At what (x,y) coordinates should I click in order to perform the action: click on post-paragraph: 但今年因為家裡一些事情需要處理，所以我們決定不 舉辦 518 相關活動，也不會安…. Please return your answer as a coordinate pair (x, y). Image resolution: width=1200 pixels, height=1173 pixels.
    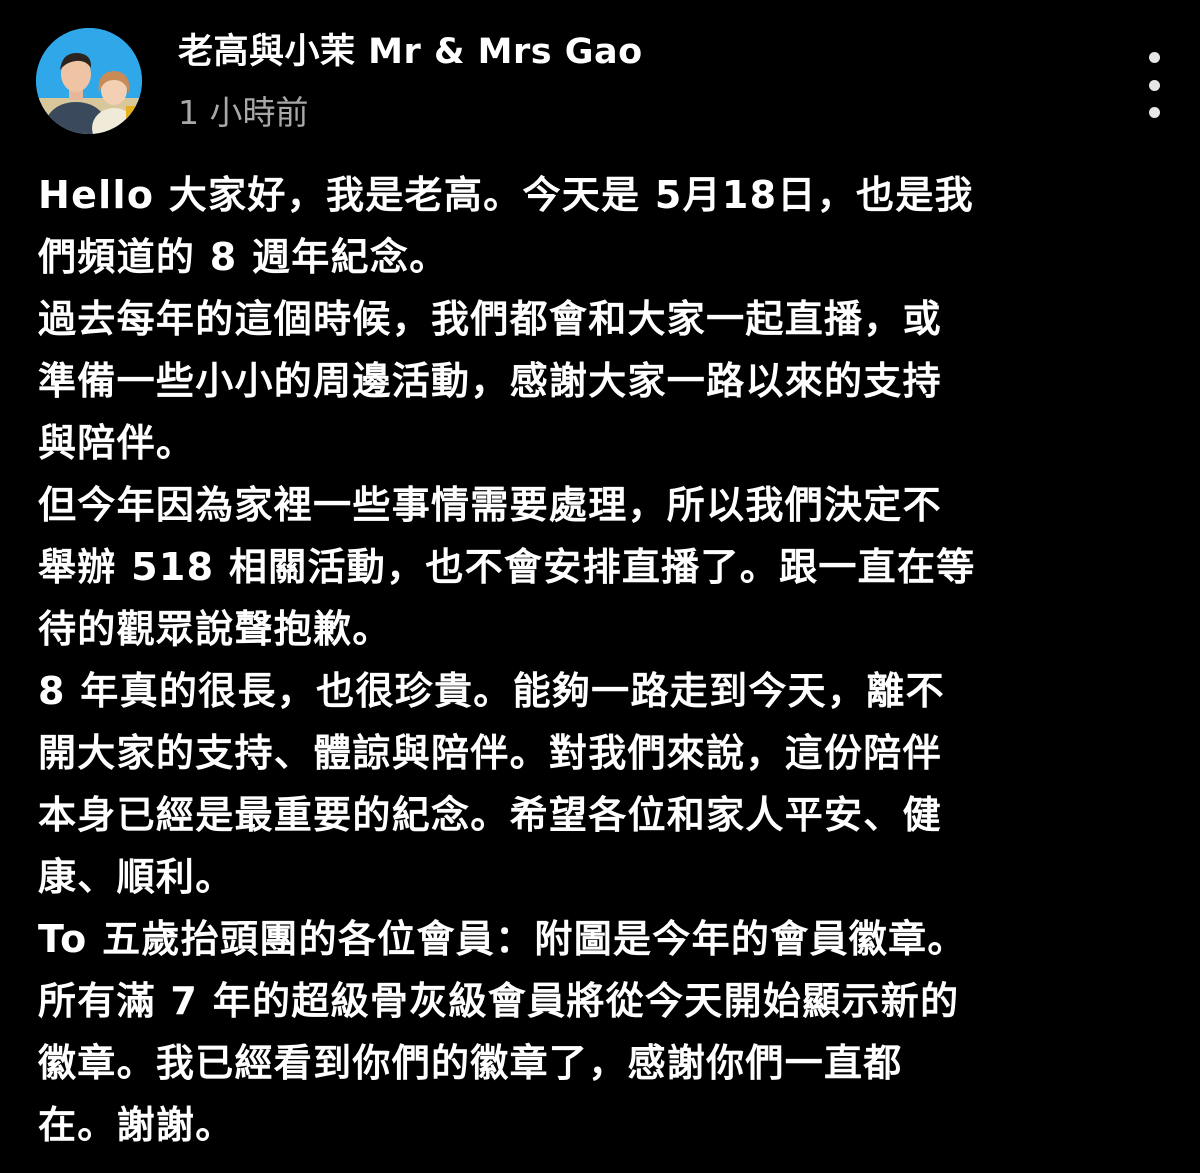
    Looking at the image, I should click on (507, 567).